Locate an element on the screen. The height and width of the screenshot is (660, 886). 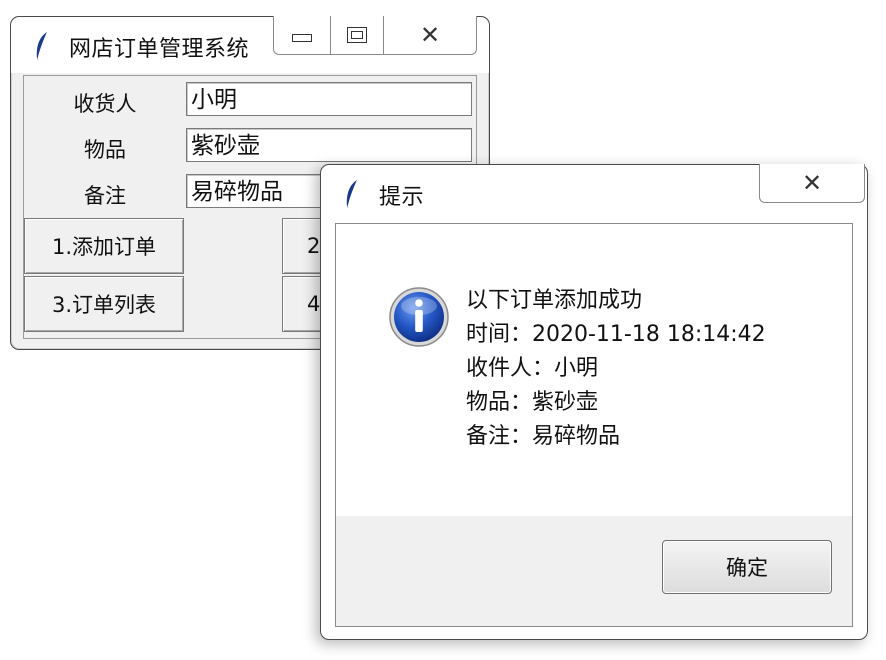
note-label: 备注 is located at coordinates (105, 196).